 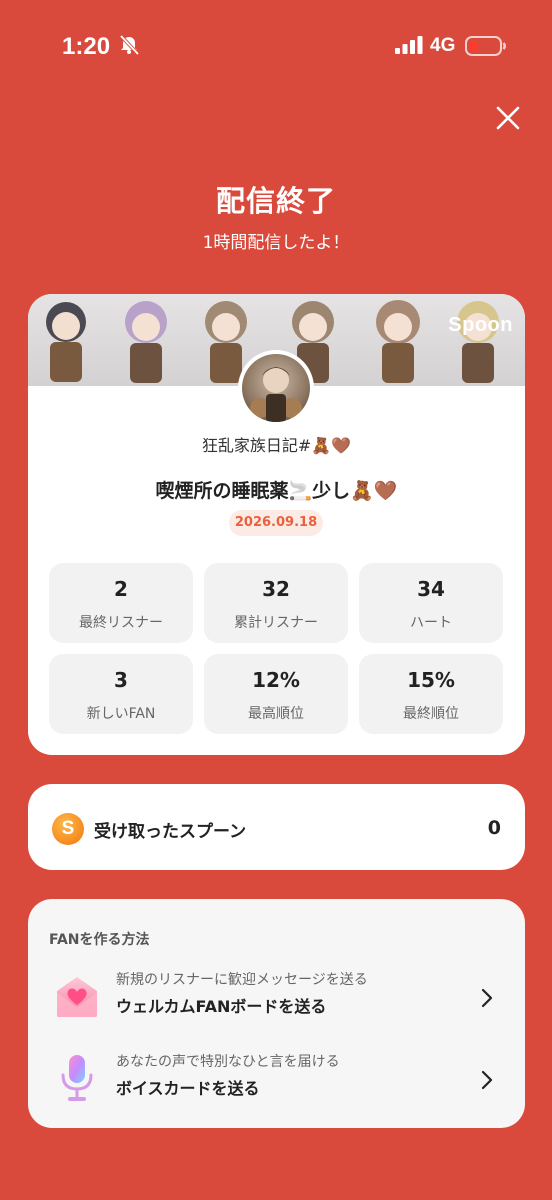 What do you see at coordinates (121, 589) in the screenshot?
I see `stat-value: 2` at bounding box center [121, 589].